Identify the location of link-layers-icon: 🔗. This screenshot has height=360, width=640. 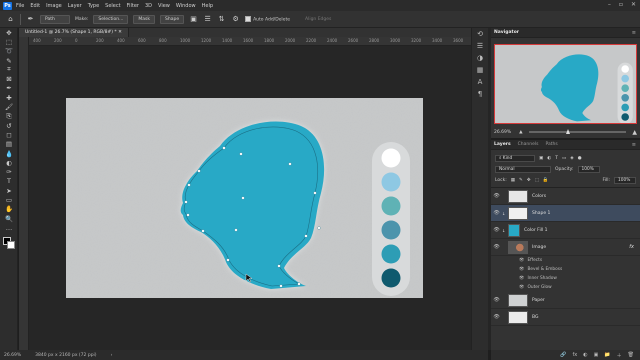
(563, 355).